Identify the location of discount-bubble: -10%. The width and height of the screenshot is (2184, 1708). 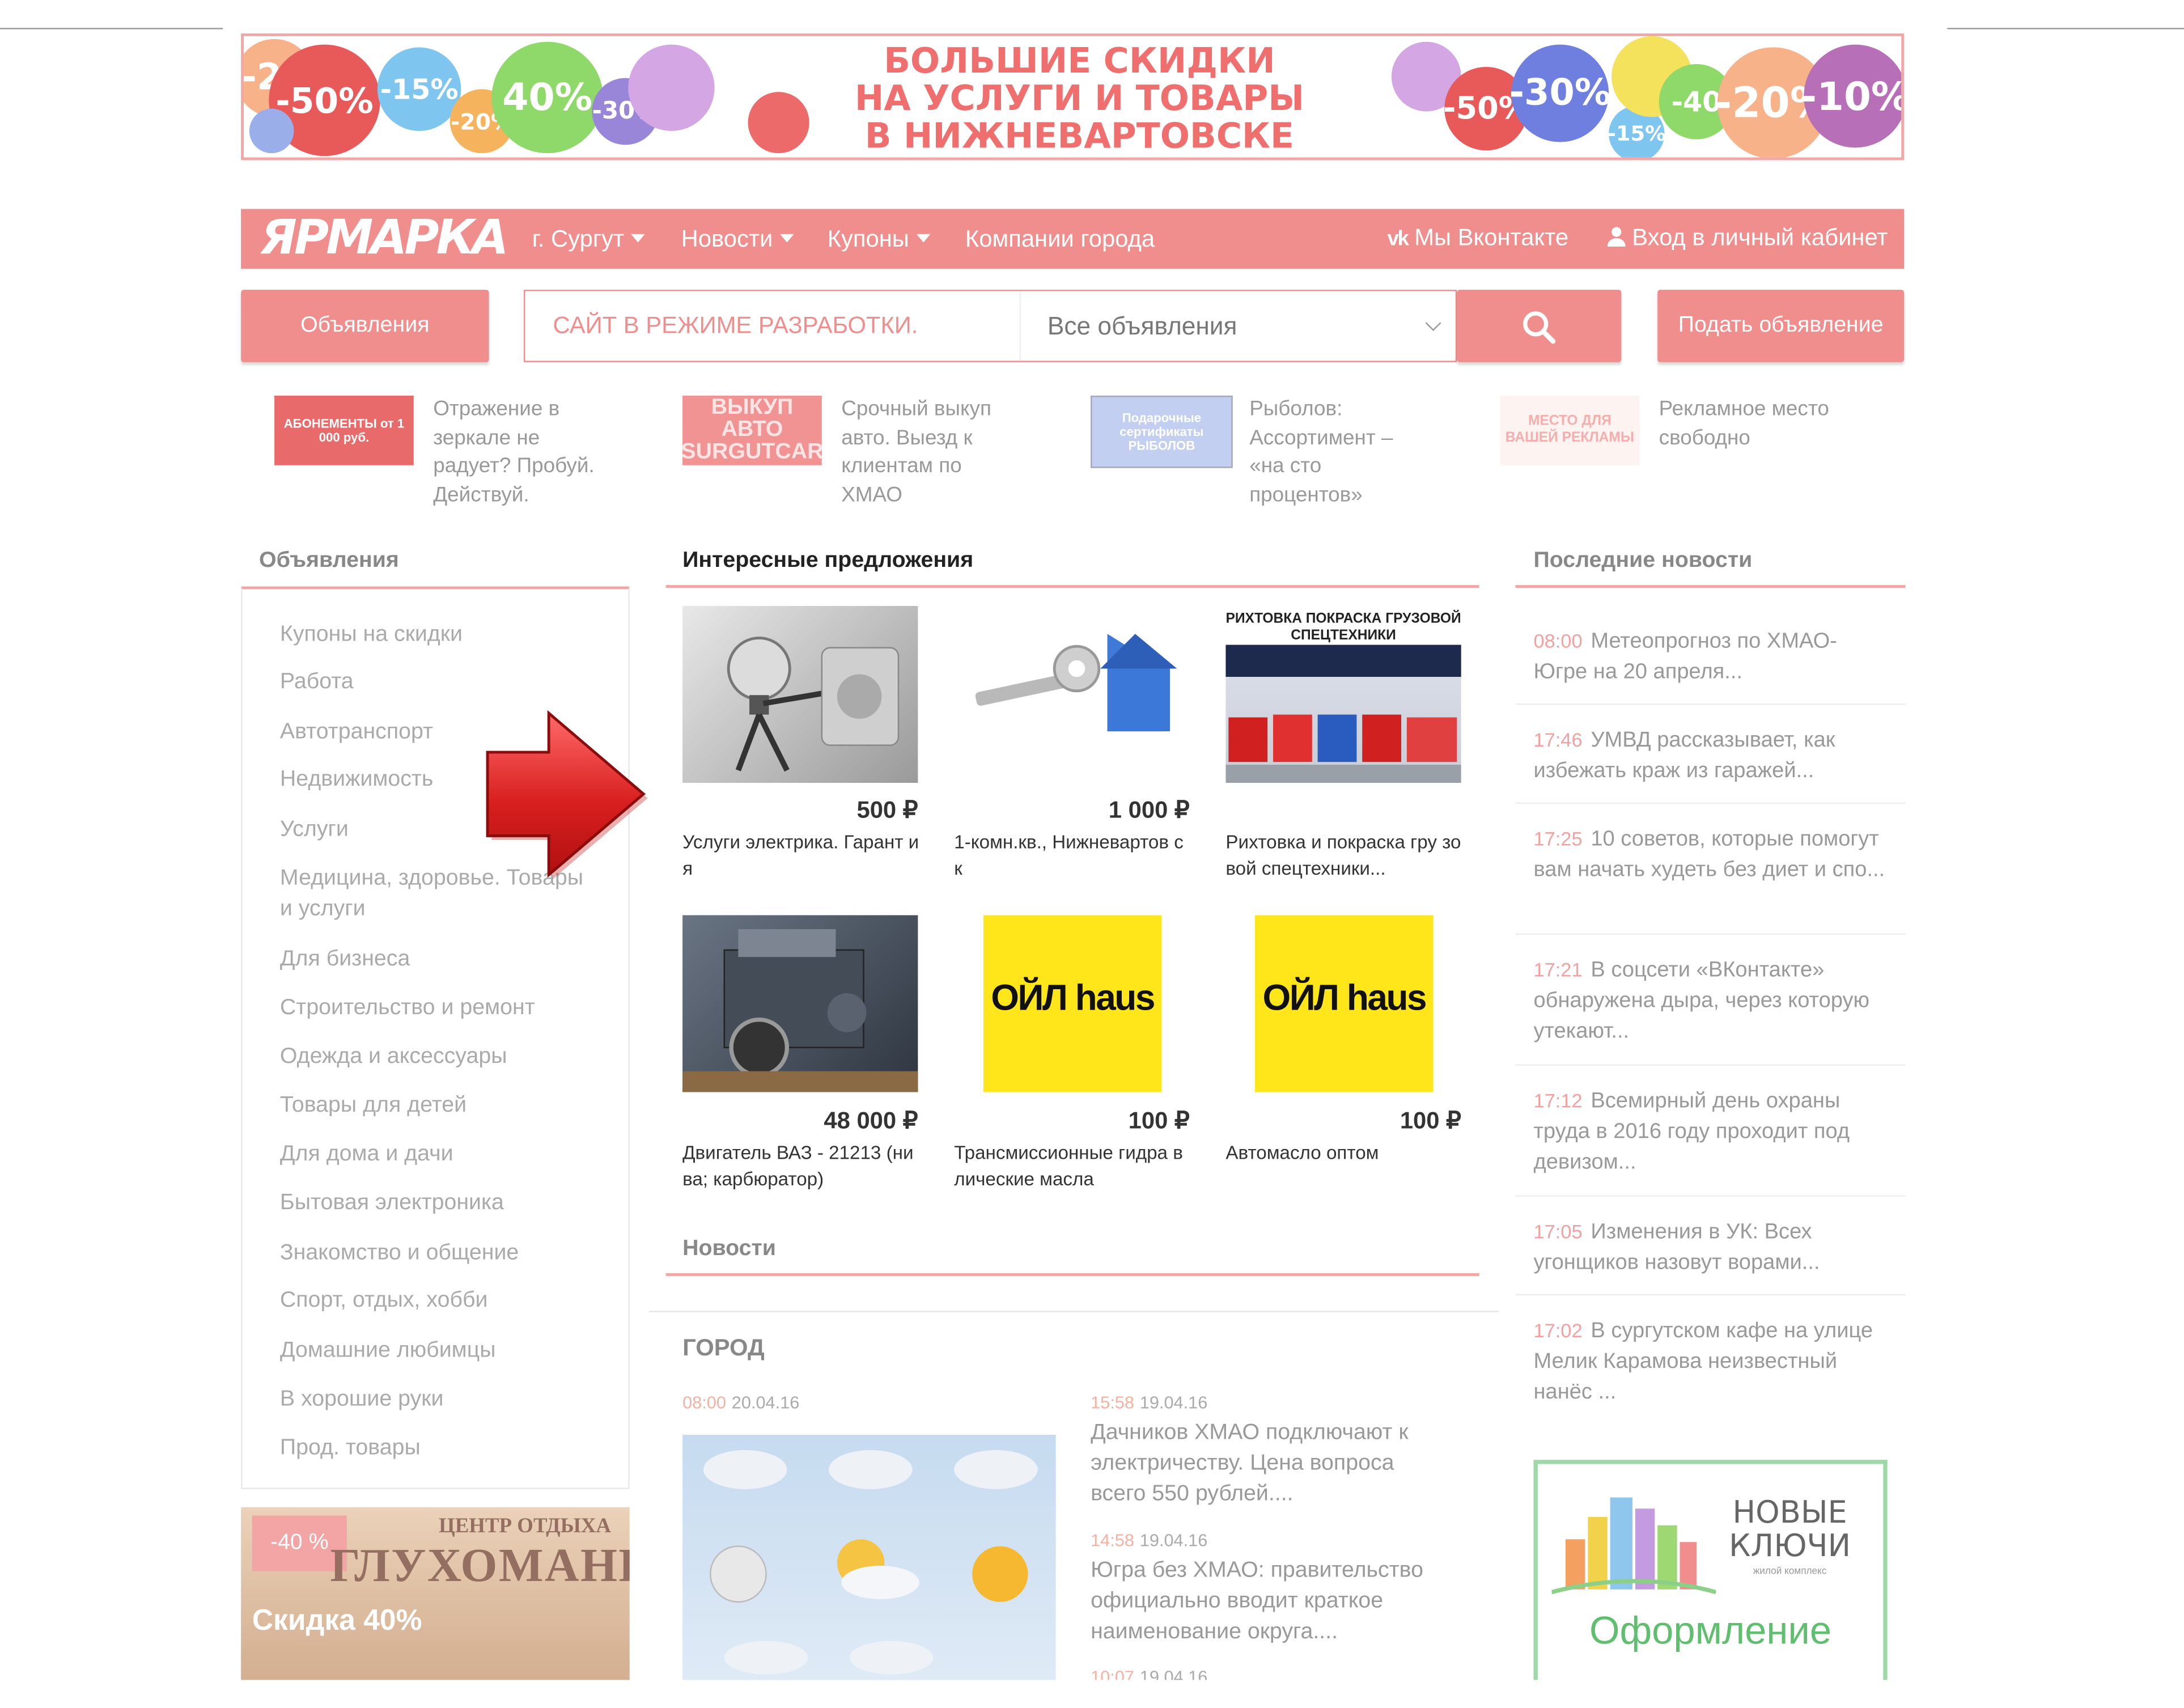
(1851, 96).